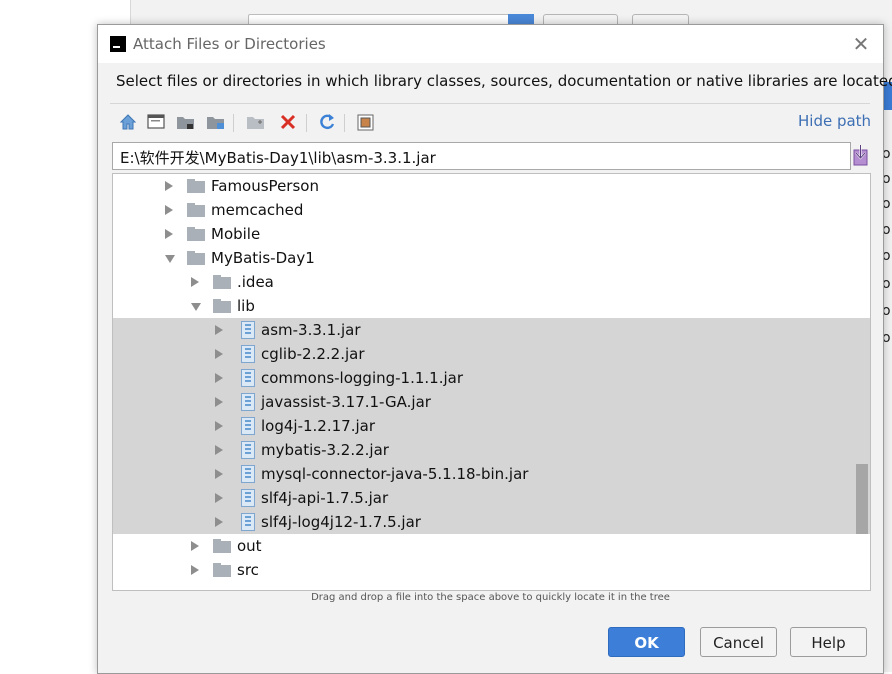 The height and width of the screenshot is (674, 892). What do you see at coordinates (288, 122) in the screenshot?
I see `delete-icon` at bounding box center [288, 122].